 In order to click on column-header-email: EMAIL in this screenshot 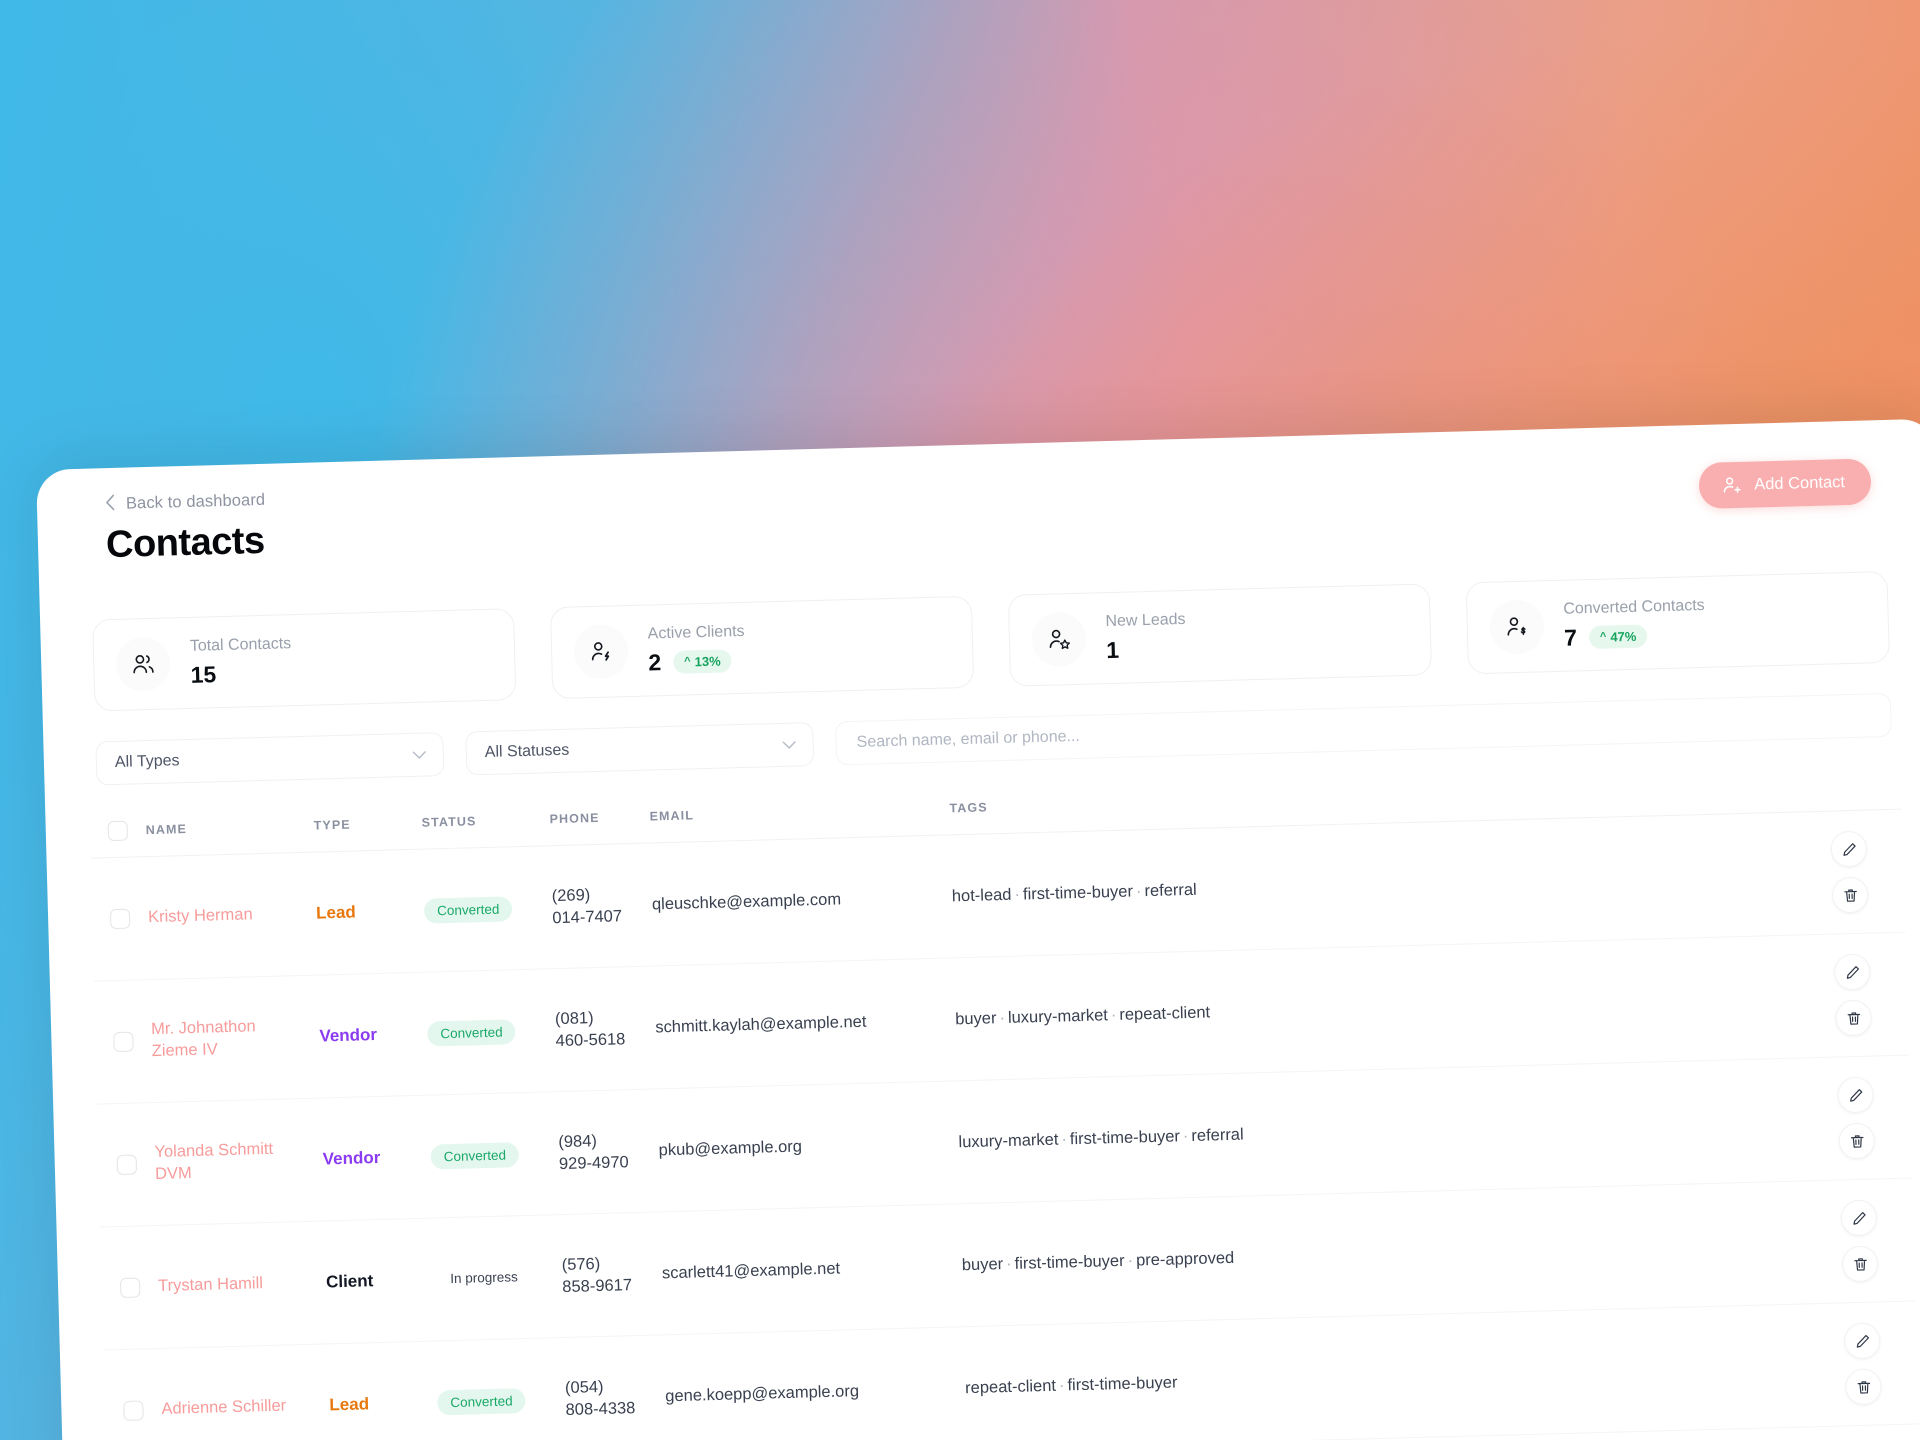, I will do `click(800, 816)`.